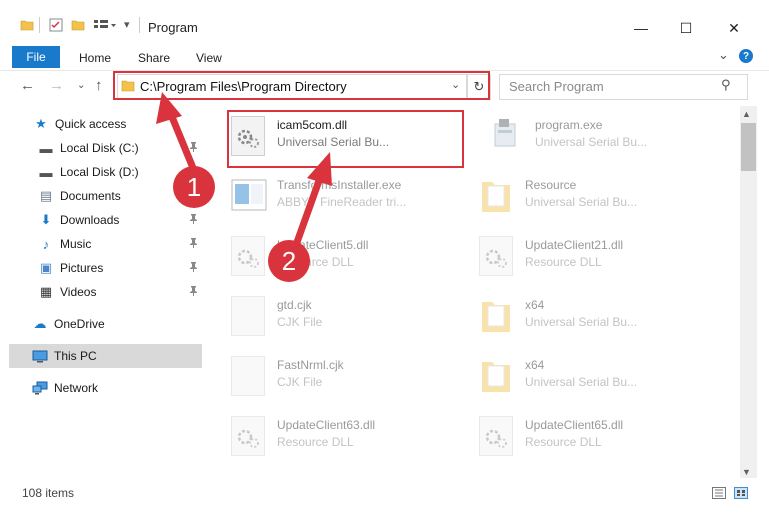 This screenshot has width=769, height=513. Describe the element at coordinates (289, 261) in the screenshot. I see `step-2-badge: 2` at that location.